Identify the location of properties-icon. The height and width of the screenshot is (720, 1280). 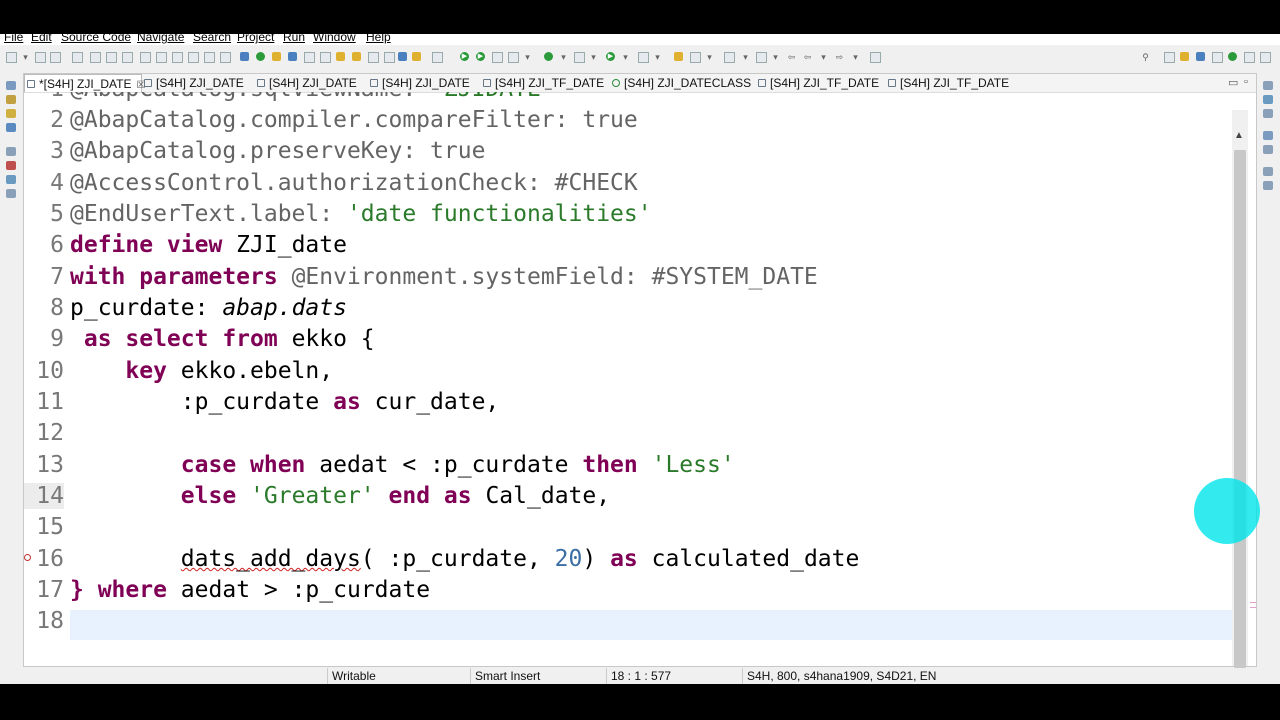
(11, 179).